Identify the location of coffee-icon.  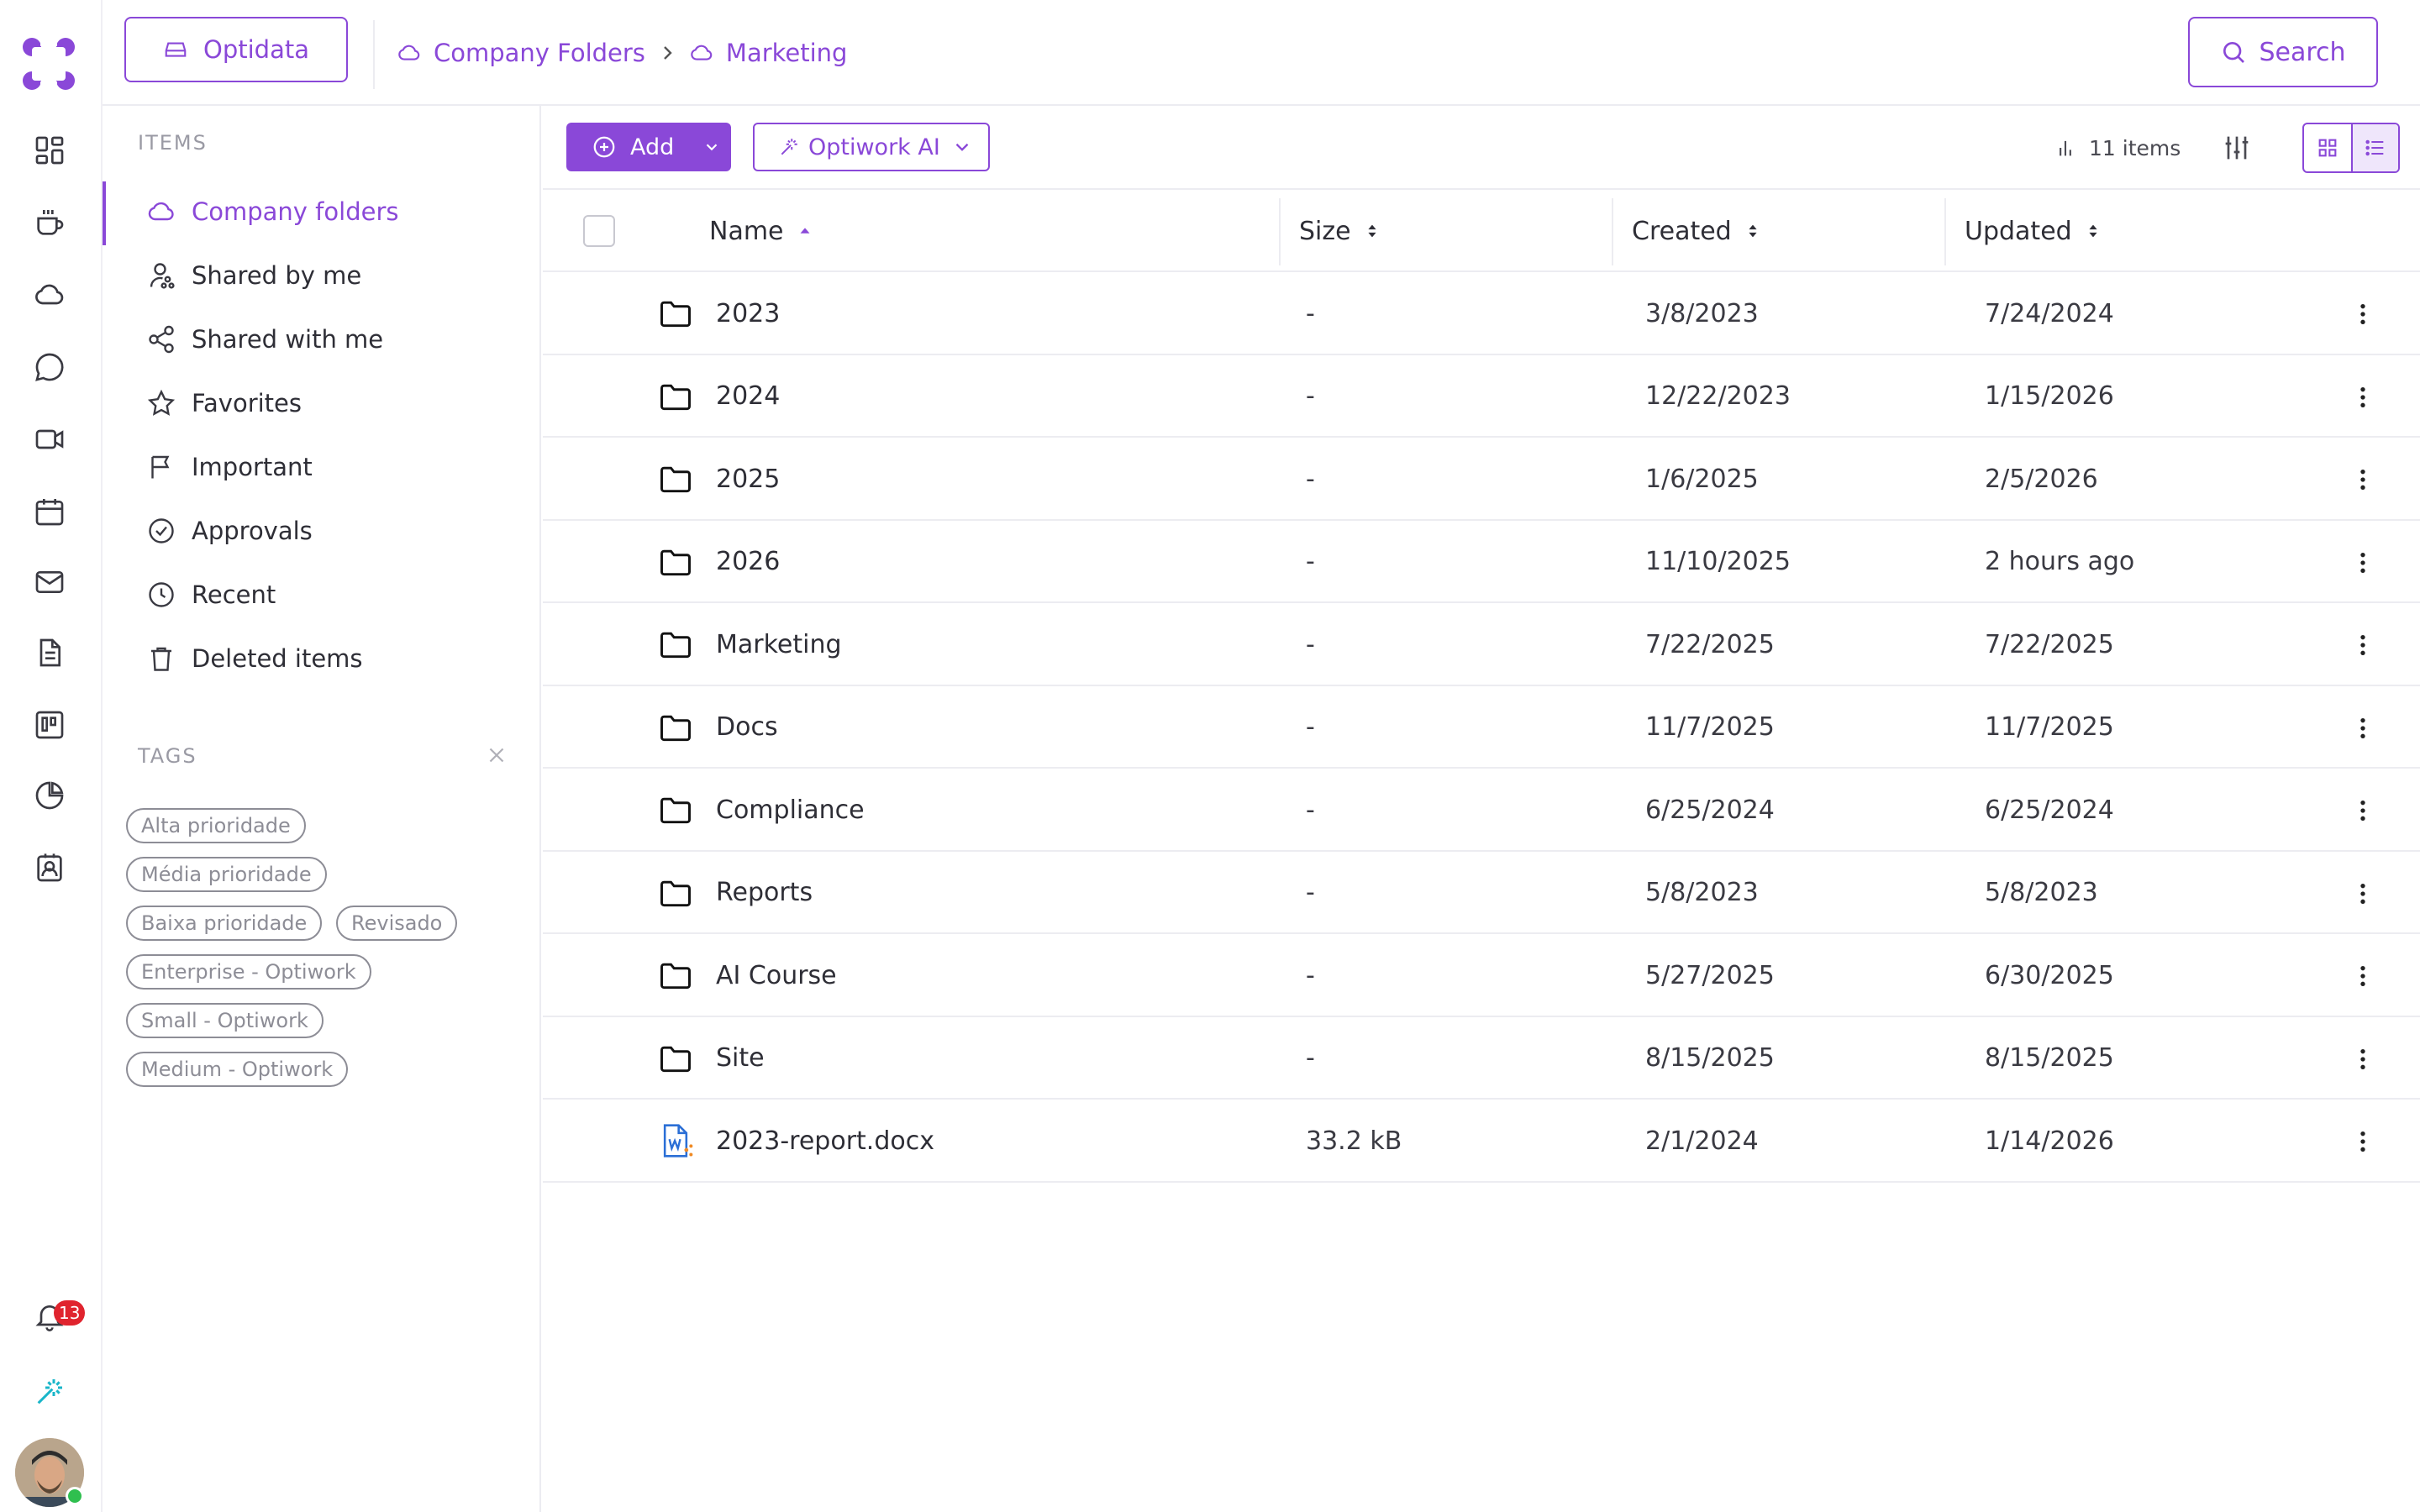
(50, 222).